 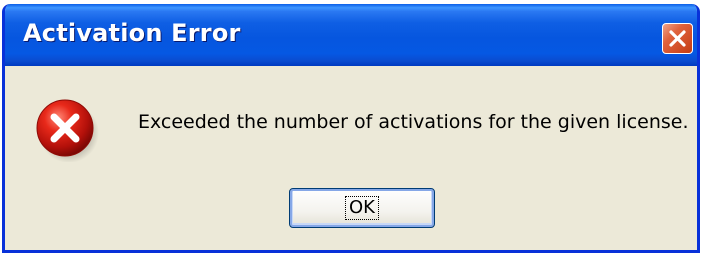 I want to click on close-button, so click(x=677, y=38).